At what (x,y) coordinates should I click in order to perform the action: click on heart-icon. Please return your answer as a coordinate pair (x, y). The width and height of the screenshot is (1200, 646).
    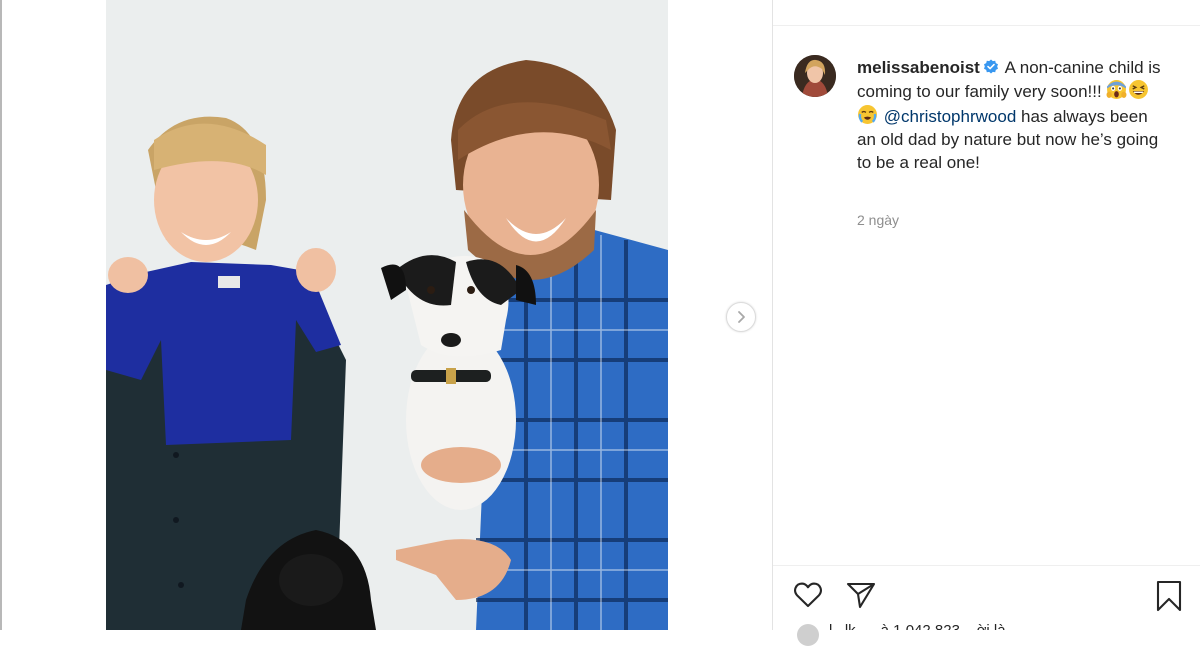
    Looking at the image, I should click on (808, 595).